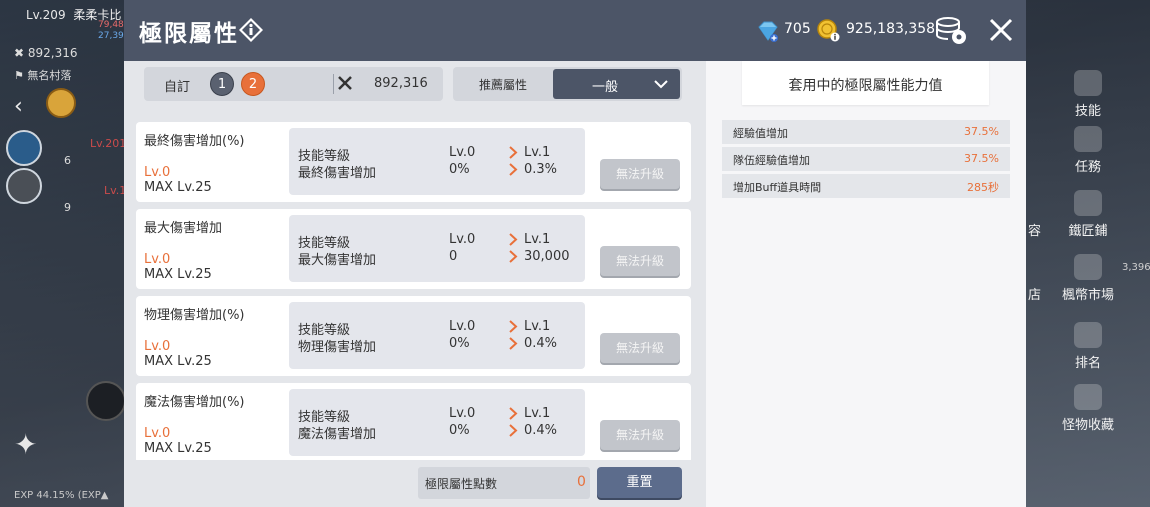 The image size is (1150, 507). What do you see at coordinates (26, 444) in the screenshot?
I see `sparkle-icon: ✦` at bounding box center [26, 444].